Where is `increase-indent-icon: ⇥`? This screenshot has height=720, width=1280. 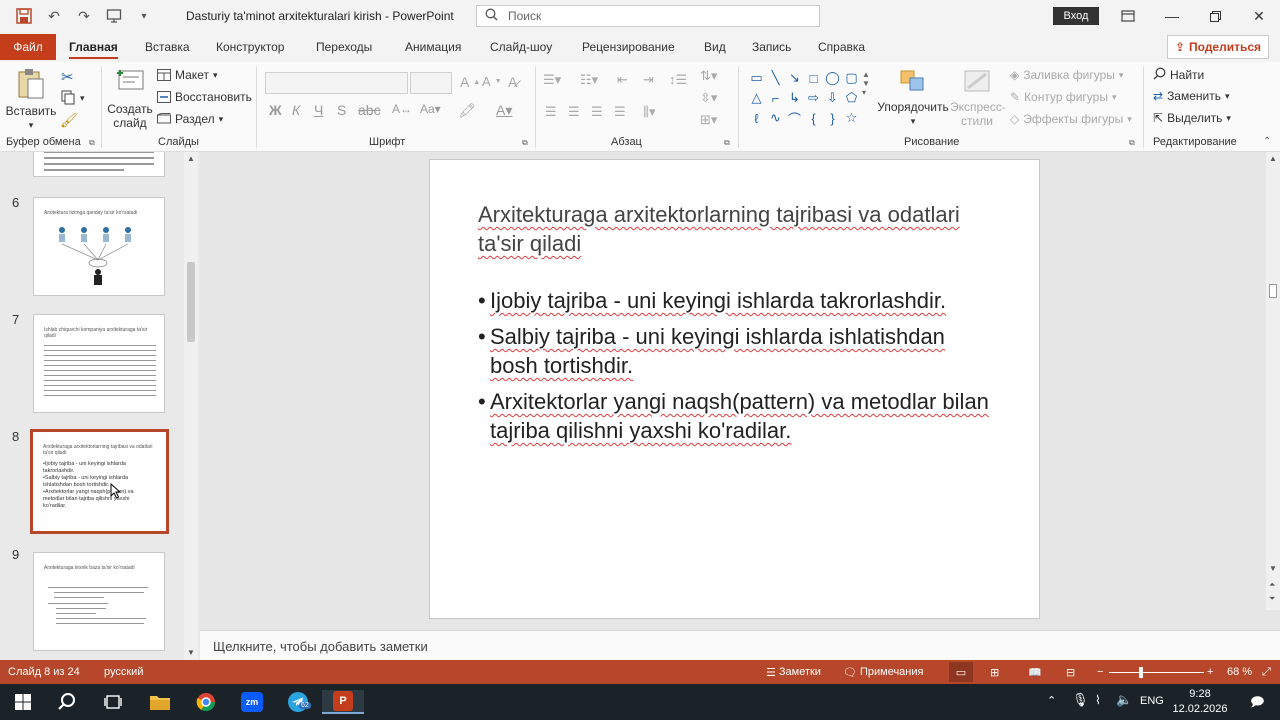 increase-indent-icon: ⇥ is located at coordinates (648, 80).